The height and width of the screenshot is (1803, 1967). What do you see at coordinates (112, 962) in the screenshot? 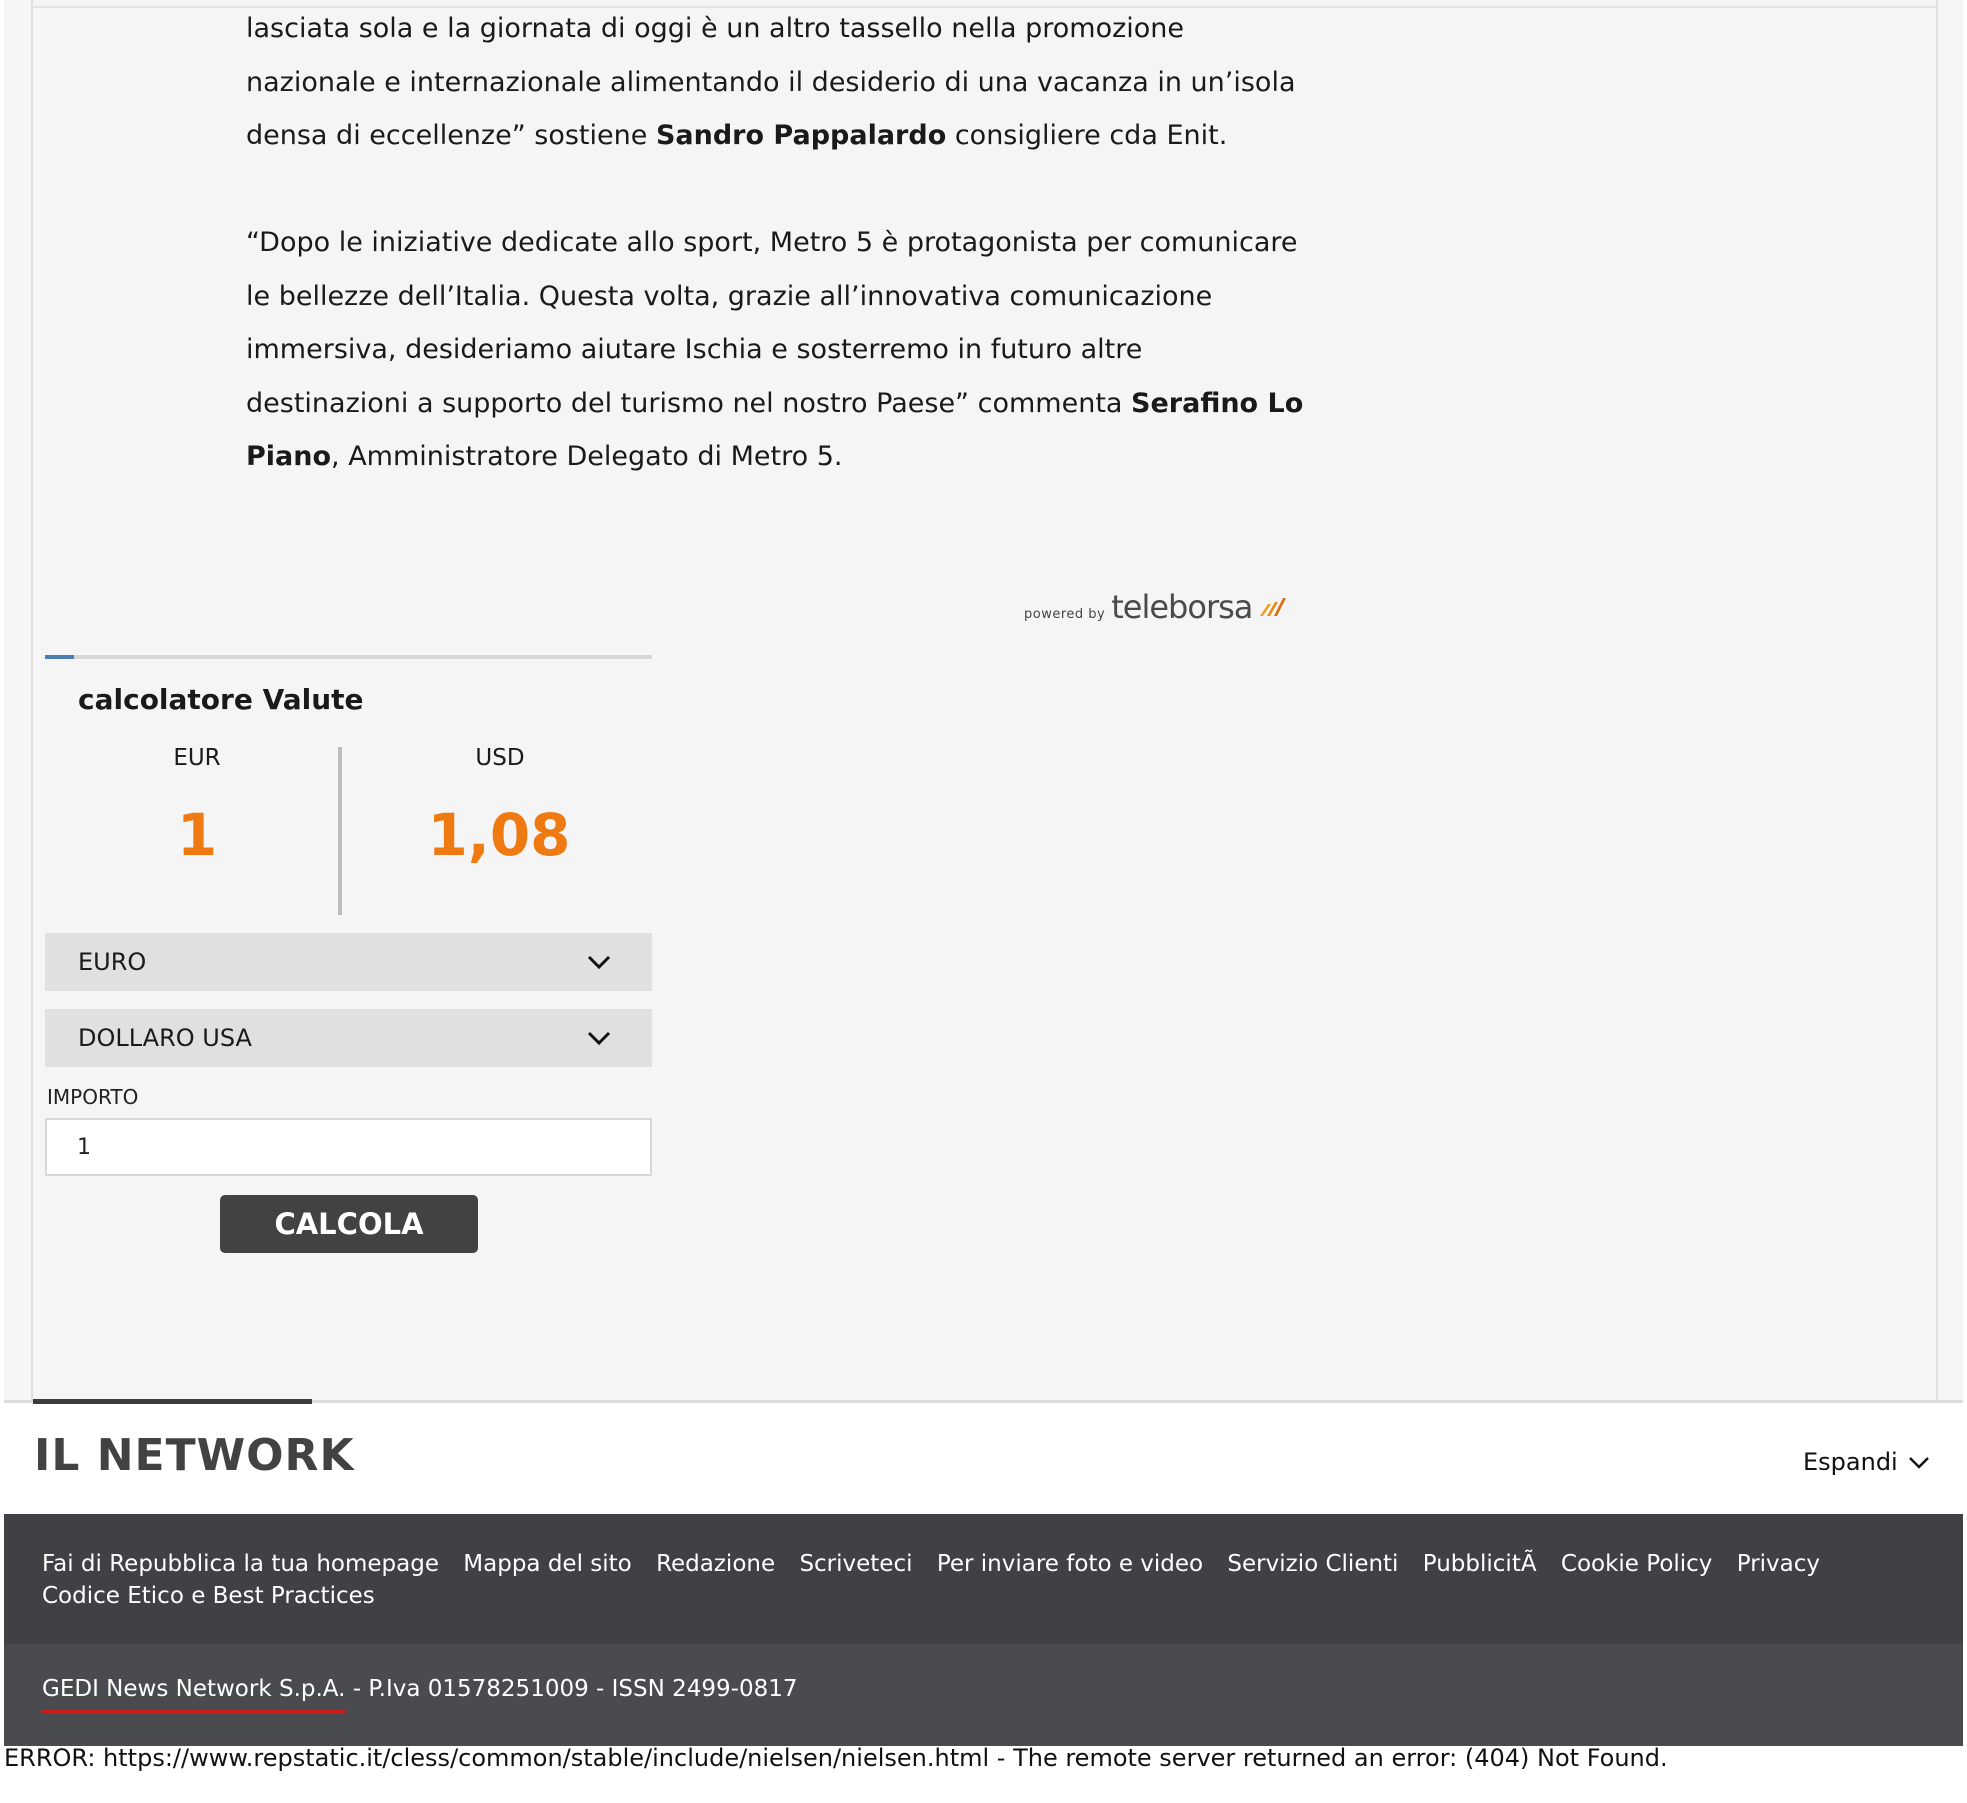
I see `from-currency-value: EURO` at bounding box center [112, 962].